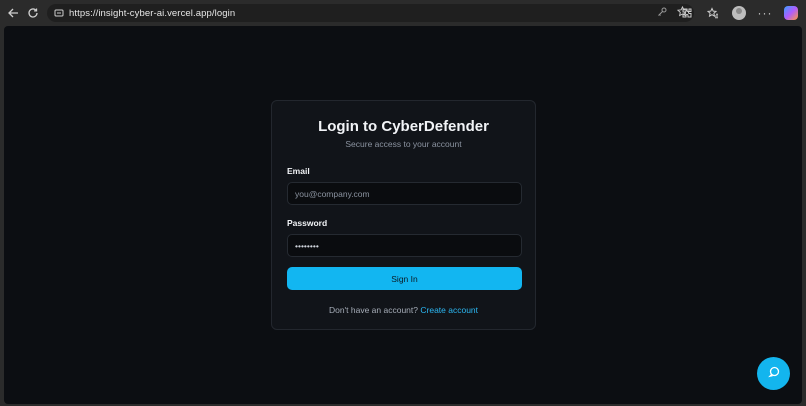  I want to click on page-subtitle: Secure access to your account, so click(403, 144).